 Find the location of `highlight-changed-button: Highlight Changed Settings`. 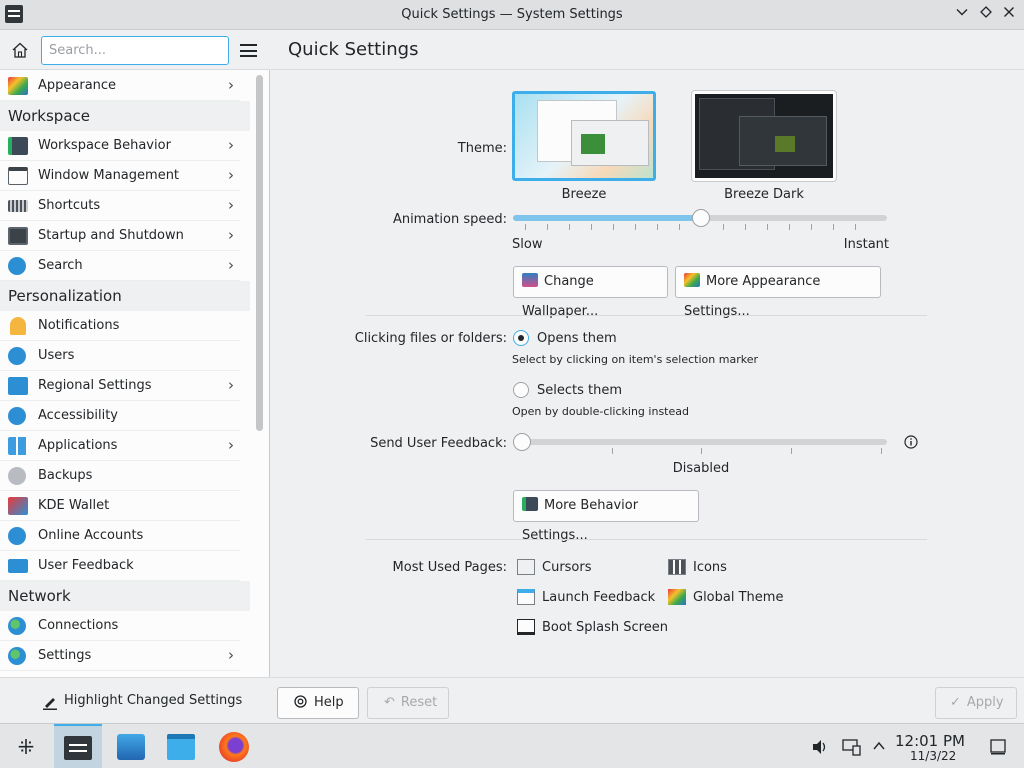

highlight-changed-button: Highlight Changed Settings is located at coordinates (135, 700).